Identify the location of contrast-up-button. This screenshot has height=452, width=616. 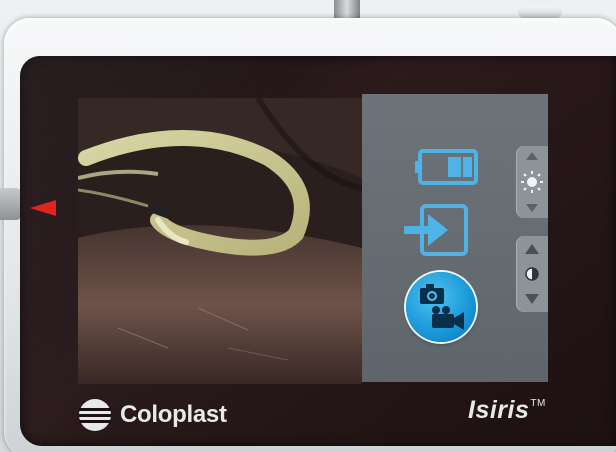
(532, 249).